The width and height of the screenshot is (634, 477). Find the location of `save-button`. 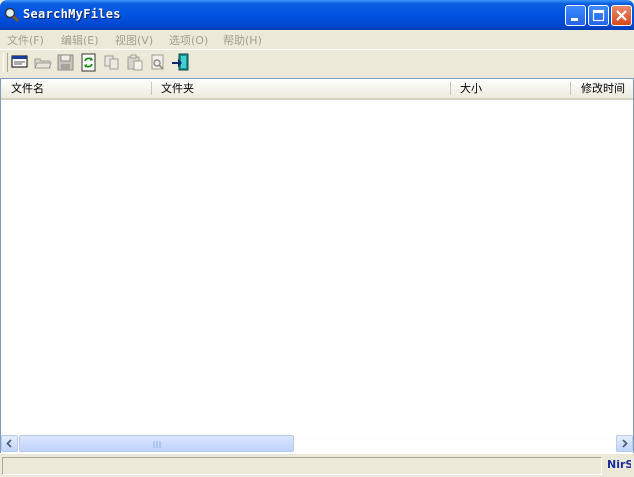

save-button is located at coordinates (66, 62).